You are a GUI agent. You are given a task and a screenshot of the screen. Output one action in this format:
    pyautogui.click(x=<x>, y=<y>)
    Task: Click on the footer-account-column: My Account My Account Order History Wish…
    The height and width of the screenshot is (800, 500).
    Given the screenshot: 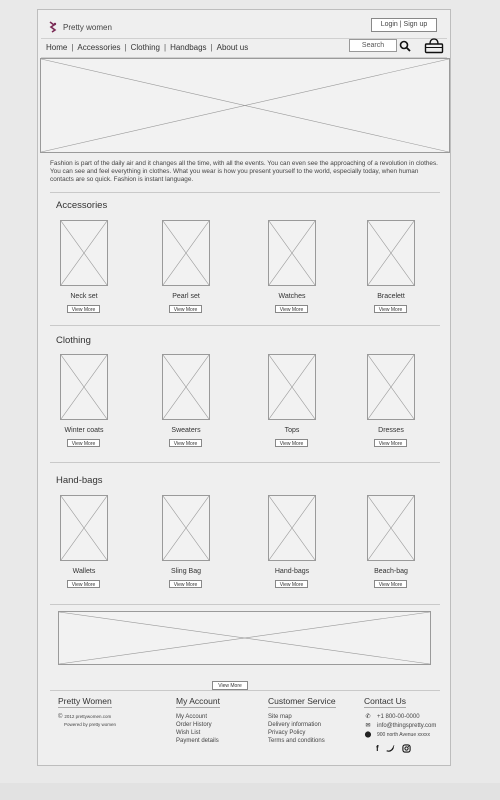 What is the action you would take?
    pyautogui.click(x=198, y=720)
    